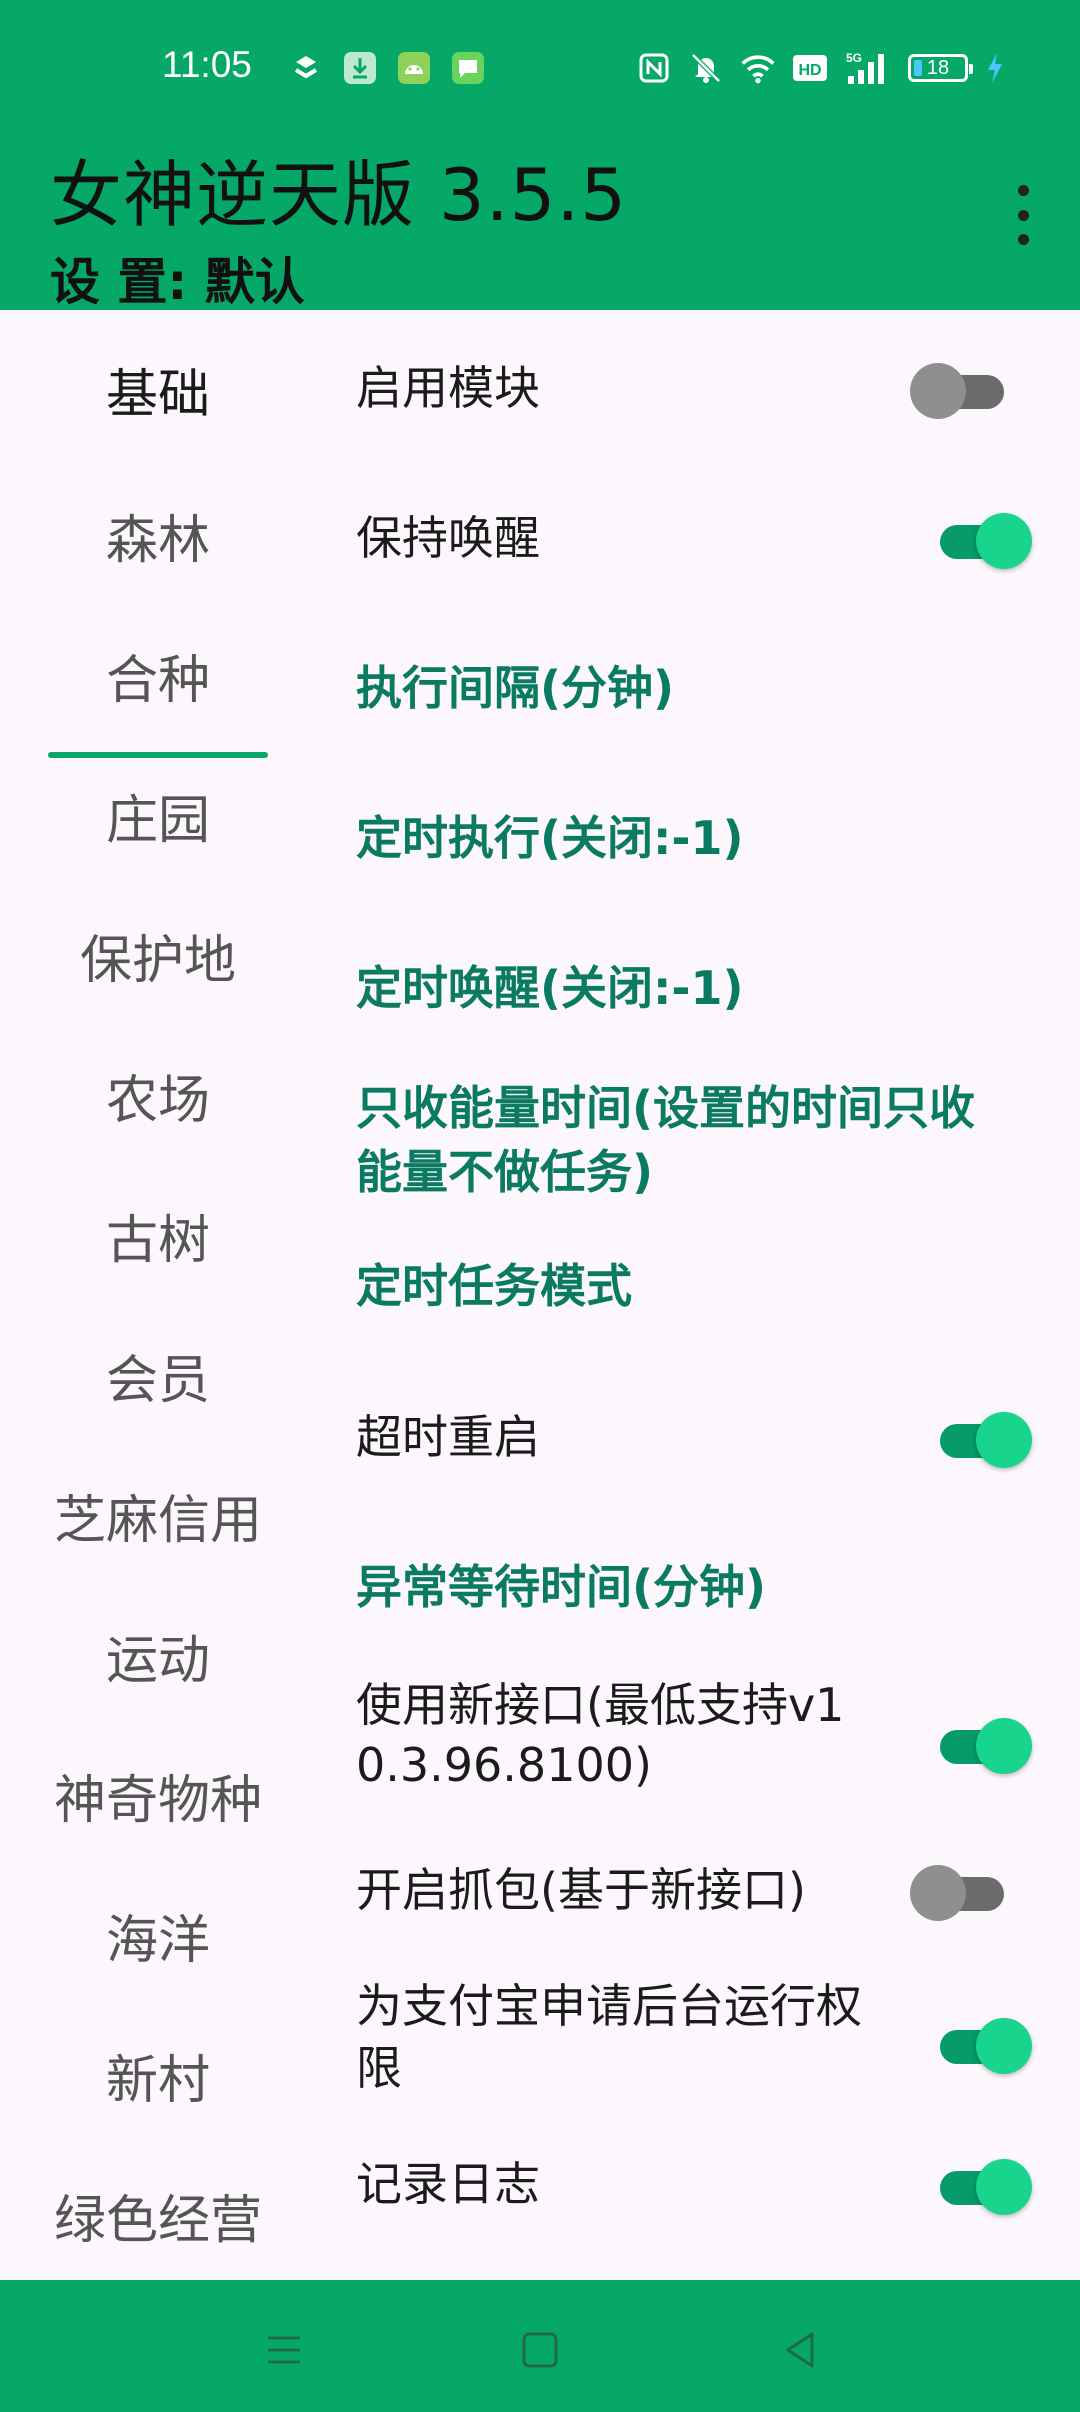 The width and height of the screenshot is (1080, 2412). Describe the element at coordinates (448, 538) in the screenshot. I see `setting-label: 保持唤醒` at that location.